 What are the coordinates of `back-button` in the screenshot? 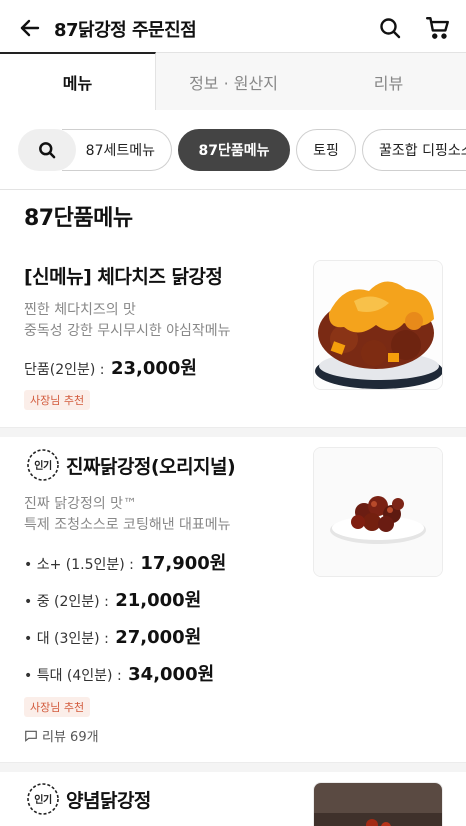 It's located at (30, 28).